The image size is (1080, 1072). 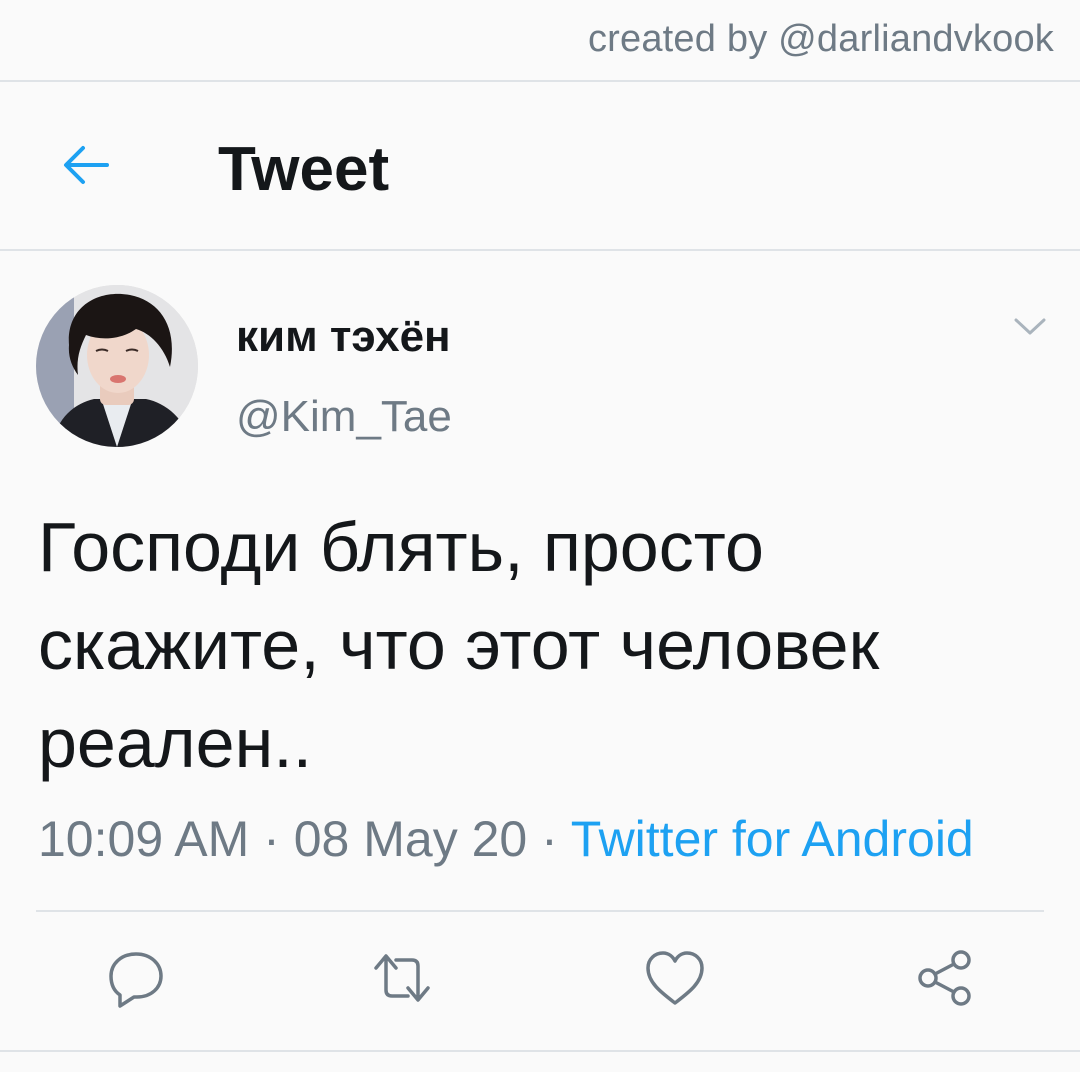 I want to click on creator-credit: created by @darliandvkook, so click(x=820, y=39).